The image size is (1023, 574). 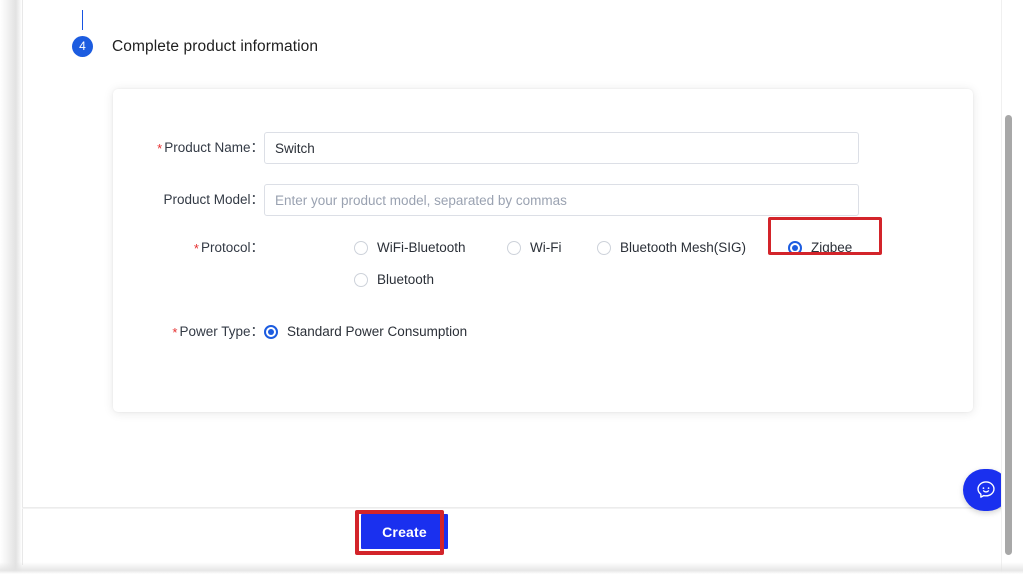 I want to click on power-type-options: Standard Power Consumption, so click(x=365, y=332).